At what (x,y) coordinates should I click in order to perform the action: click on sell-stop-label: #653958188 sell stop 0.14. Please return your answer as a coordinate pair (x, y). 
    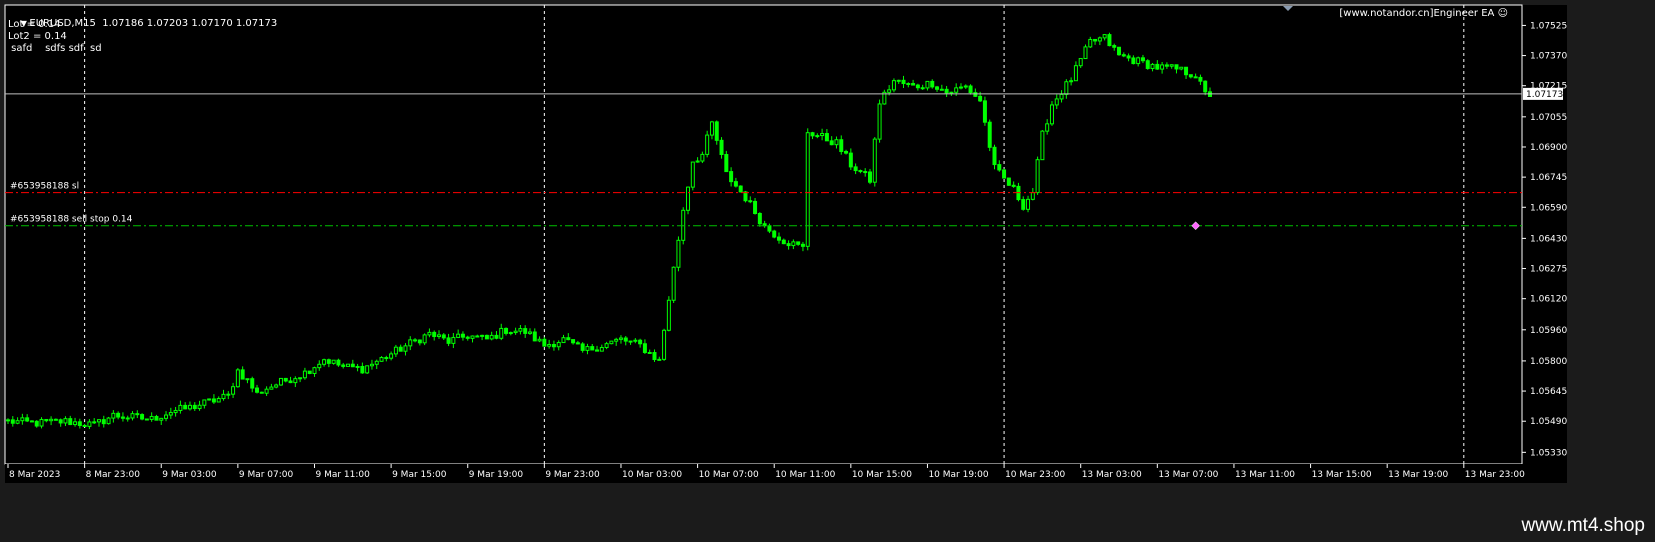
    Looking at the image, I should click on (71, 220).